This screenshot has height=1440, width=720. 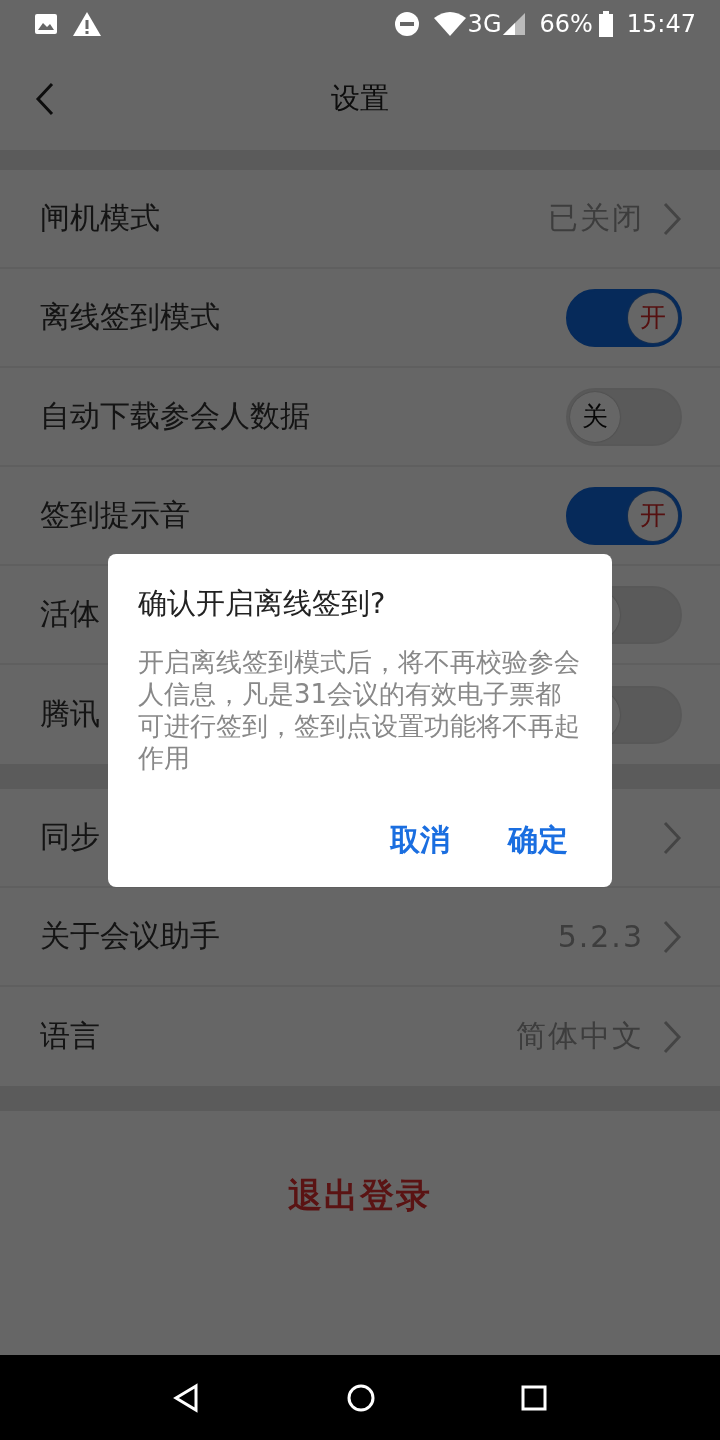 I want to click on wifi-icon, so click(x=449, y=24).